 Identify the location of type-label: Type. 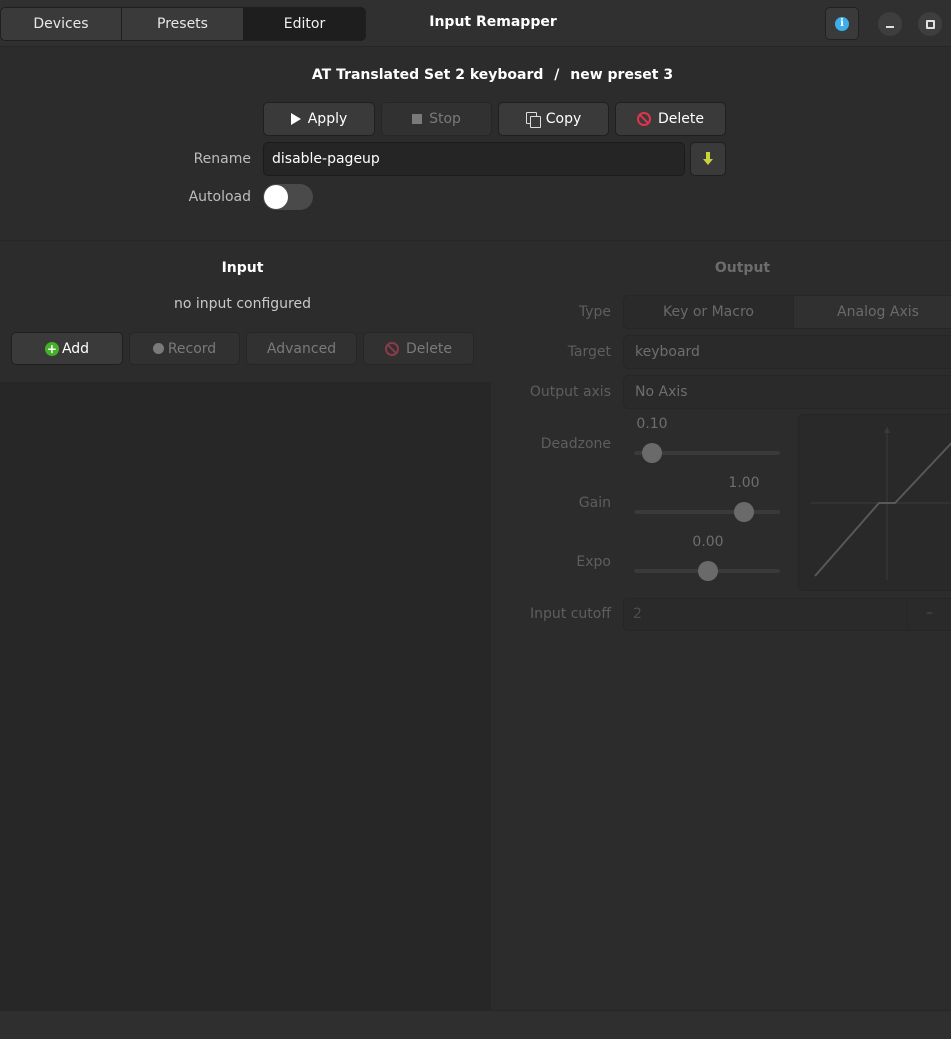
(594, 312).